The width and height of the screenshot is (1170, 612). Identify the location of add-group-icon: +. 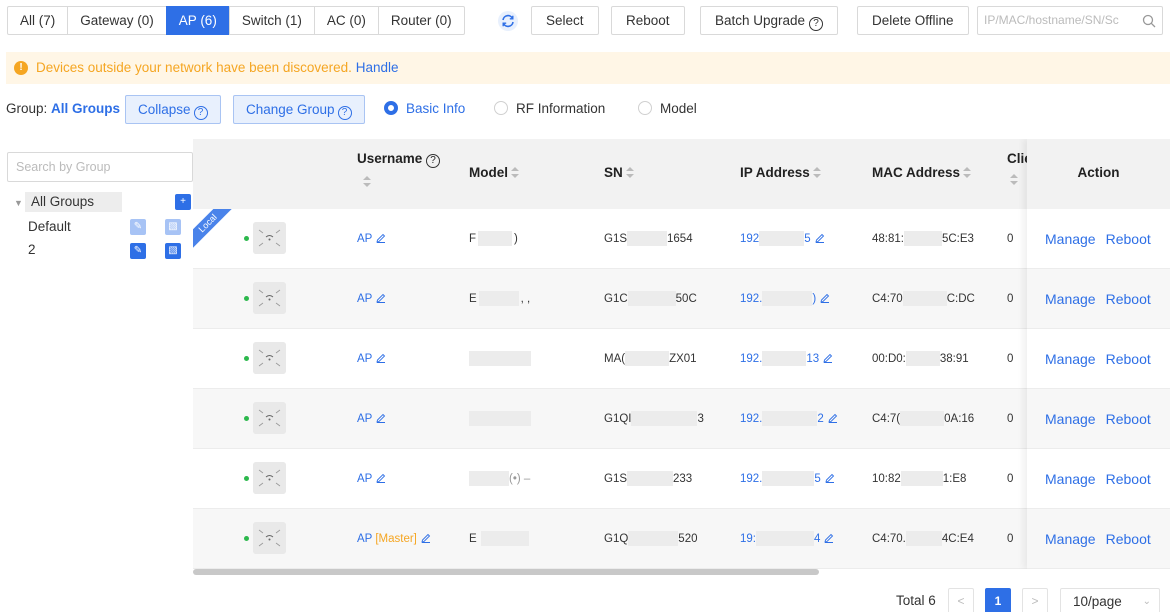
(183, 202).